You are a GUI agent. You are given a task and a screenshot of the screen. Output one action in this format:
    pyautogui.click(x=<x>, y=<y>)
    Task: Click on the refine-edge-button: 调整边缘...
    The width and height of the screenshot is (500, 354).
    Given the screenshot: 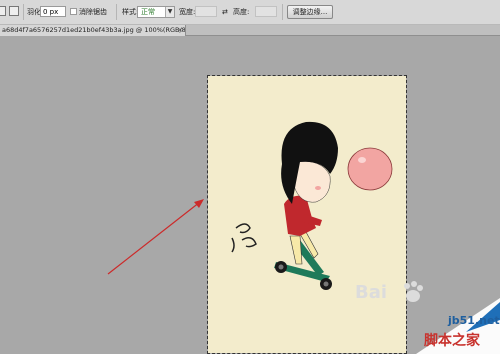 What is the action you would take?
    pyautogui.click(x=310, y=12)
    